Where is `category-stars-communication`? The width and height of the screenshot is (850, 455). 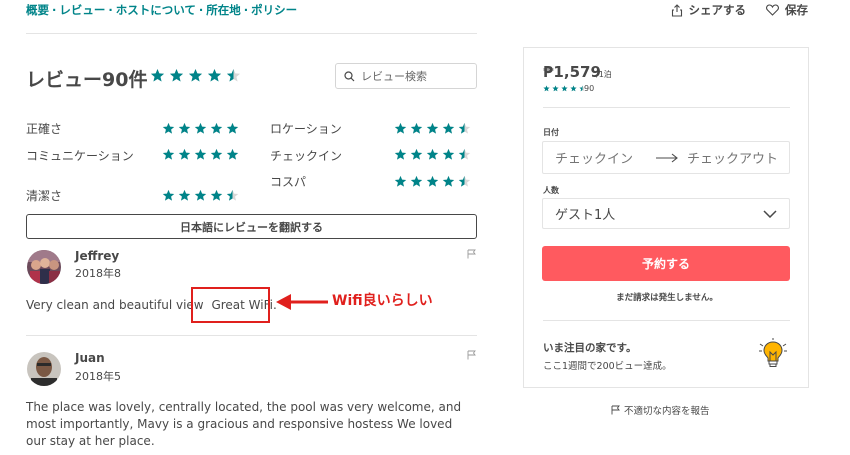
category-stars-communication is located at coordinates (200, 154).